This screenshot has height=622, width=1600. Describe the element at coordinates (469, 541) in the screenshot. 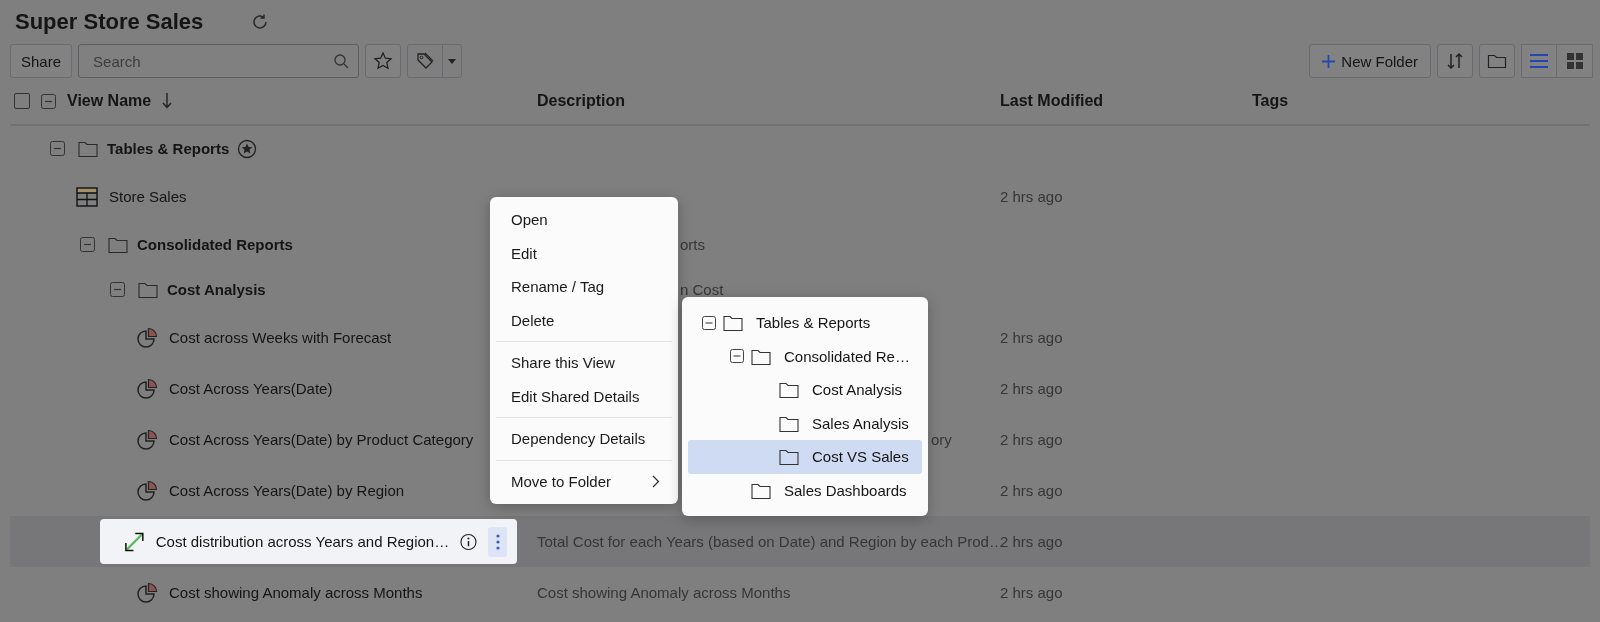

I see `info-icon` at that location.